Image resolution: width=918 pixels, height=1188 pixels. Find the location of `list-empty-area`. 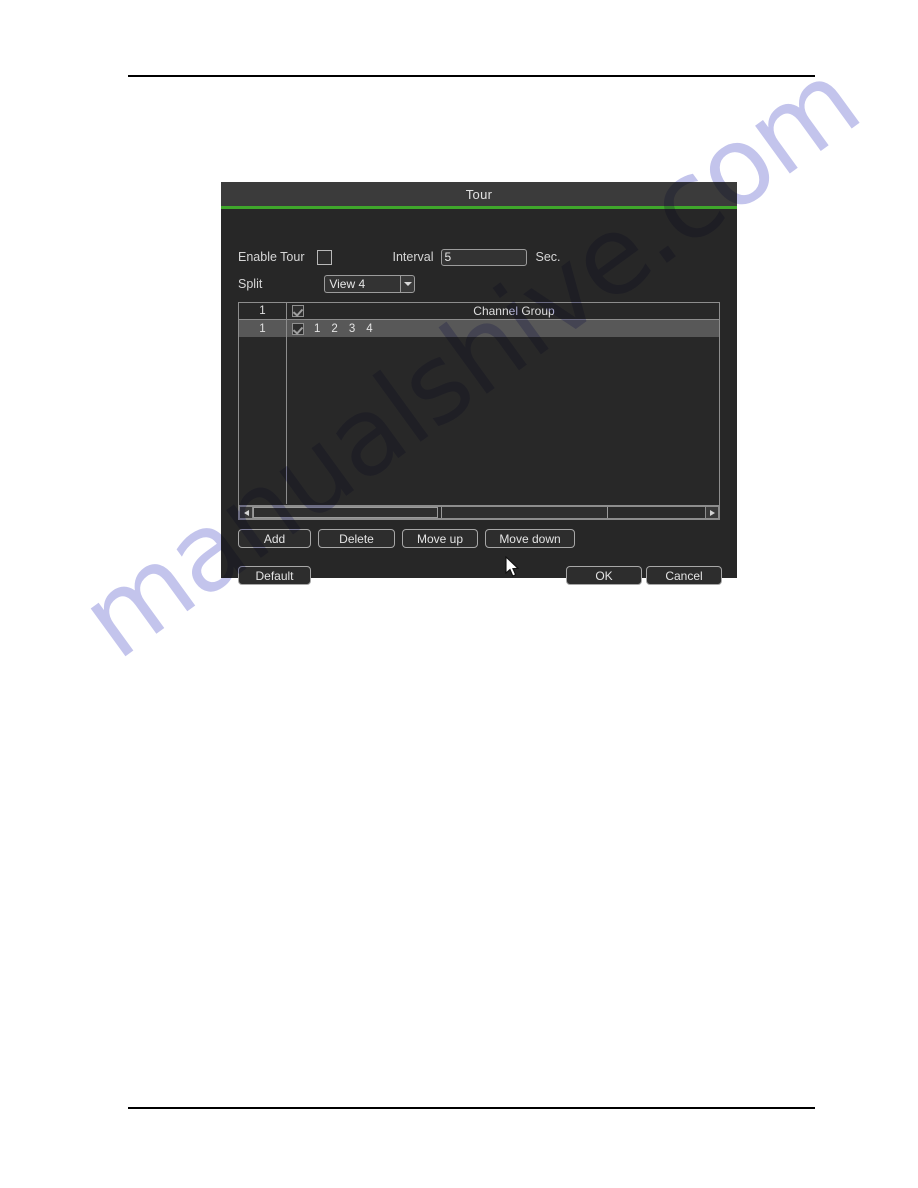

list-empty-area is located at coordinates (479, 420).